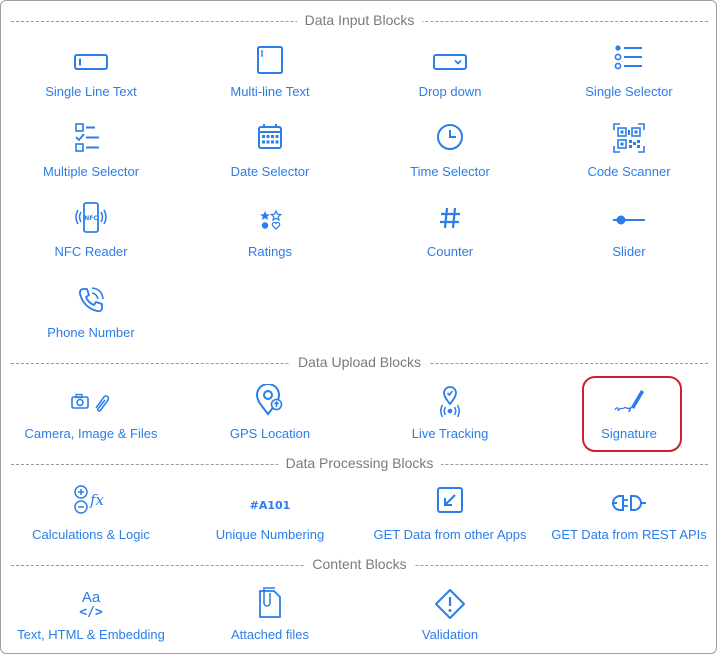 The image size is (717, 654). I want to click on section-header-upload: Data Upload Blocks, so click(359, 363).